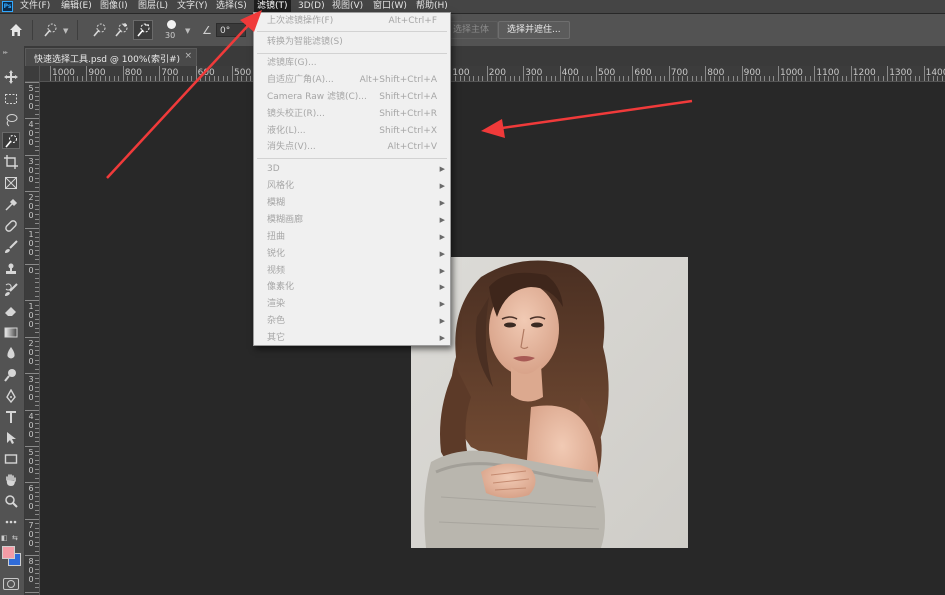  Describe the element at coordinates (11, 479) in the screenshot. I see `hand-tool-icon` at that location.